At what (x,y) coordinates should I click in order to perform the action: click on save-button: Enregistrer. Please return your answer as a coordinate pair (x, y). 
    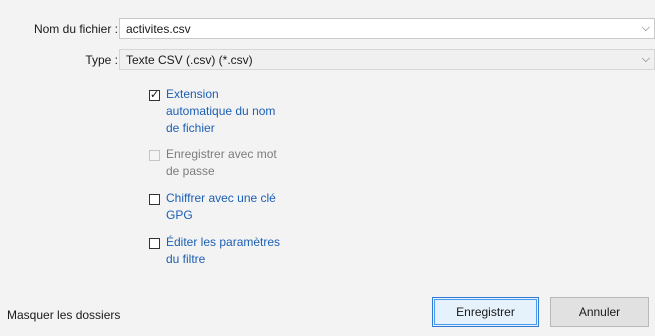
    Looking at the image, I should click on (485, 312).